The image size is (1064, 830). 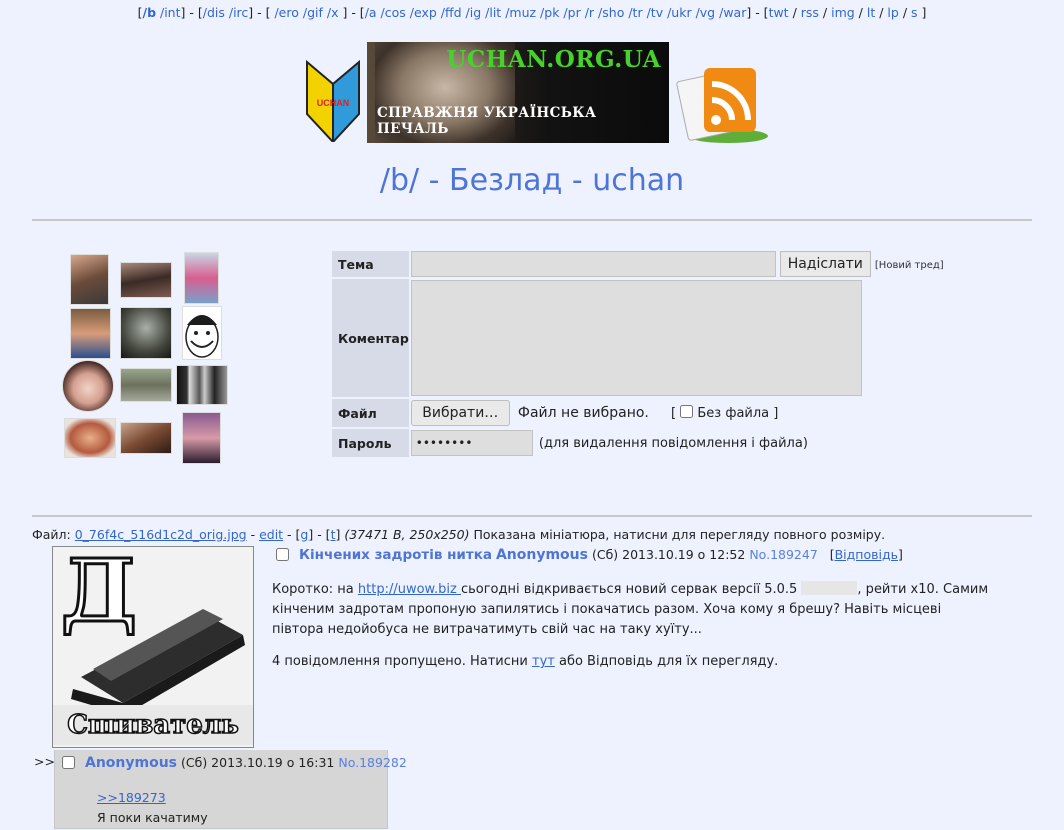 I want to click on nav-link-lt: lt, so click(x=871, y=12).